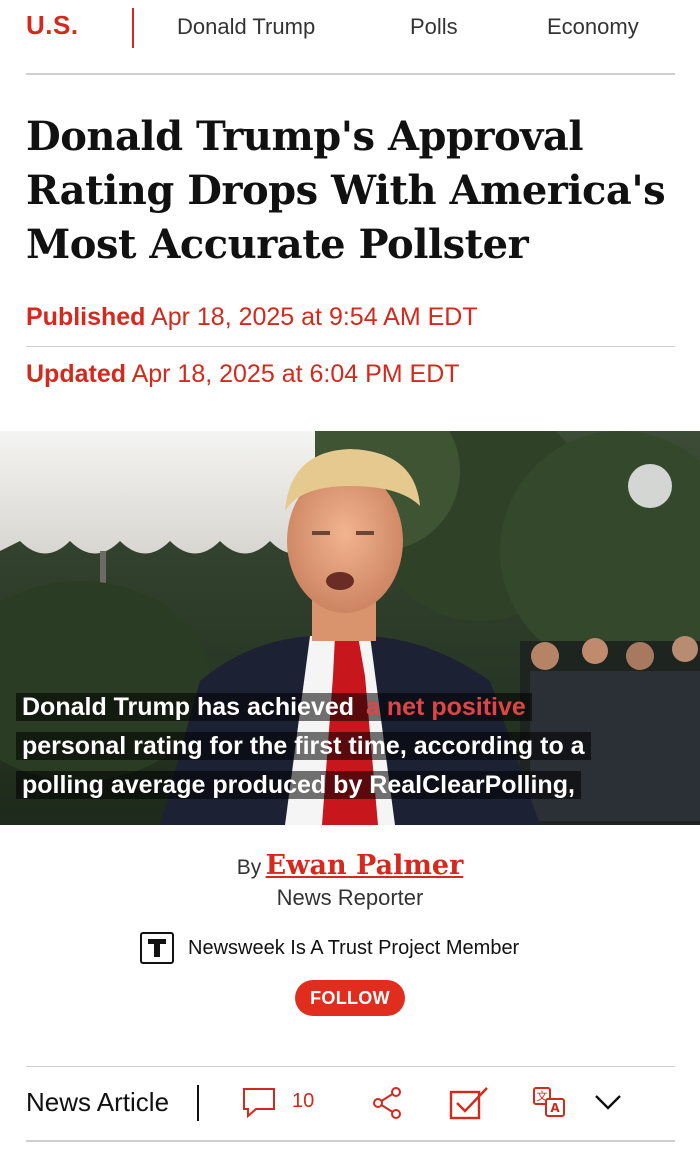 This screenshot has height=1149, width=700. Describe the element at coordinates (608, 1104) in the screenshot. I see `chevron-down-icon` at that location.